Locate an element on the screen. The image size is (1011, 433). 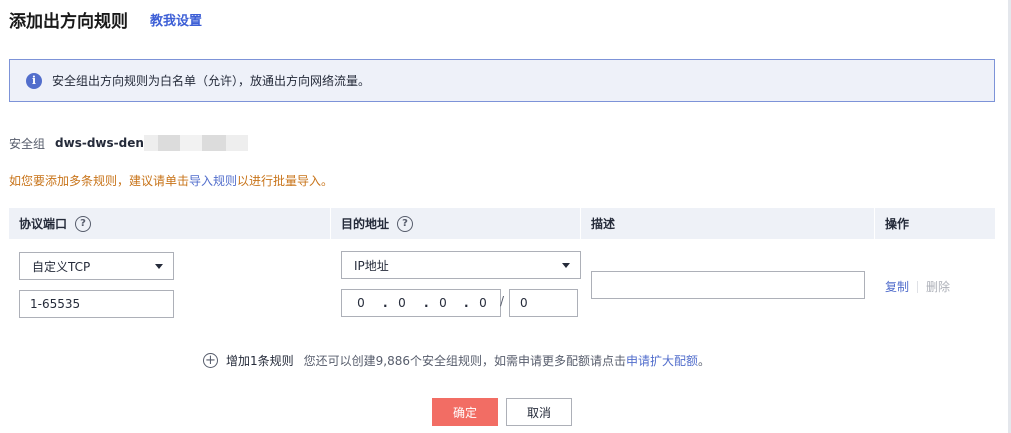
info-banner: i 安全组出方向规则为白名单（允许），放通出方向网络流量。 is located at coordinates (502, 80).